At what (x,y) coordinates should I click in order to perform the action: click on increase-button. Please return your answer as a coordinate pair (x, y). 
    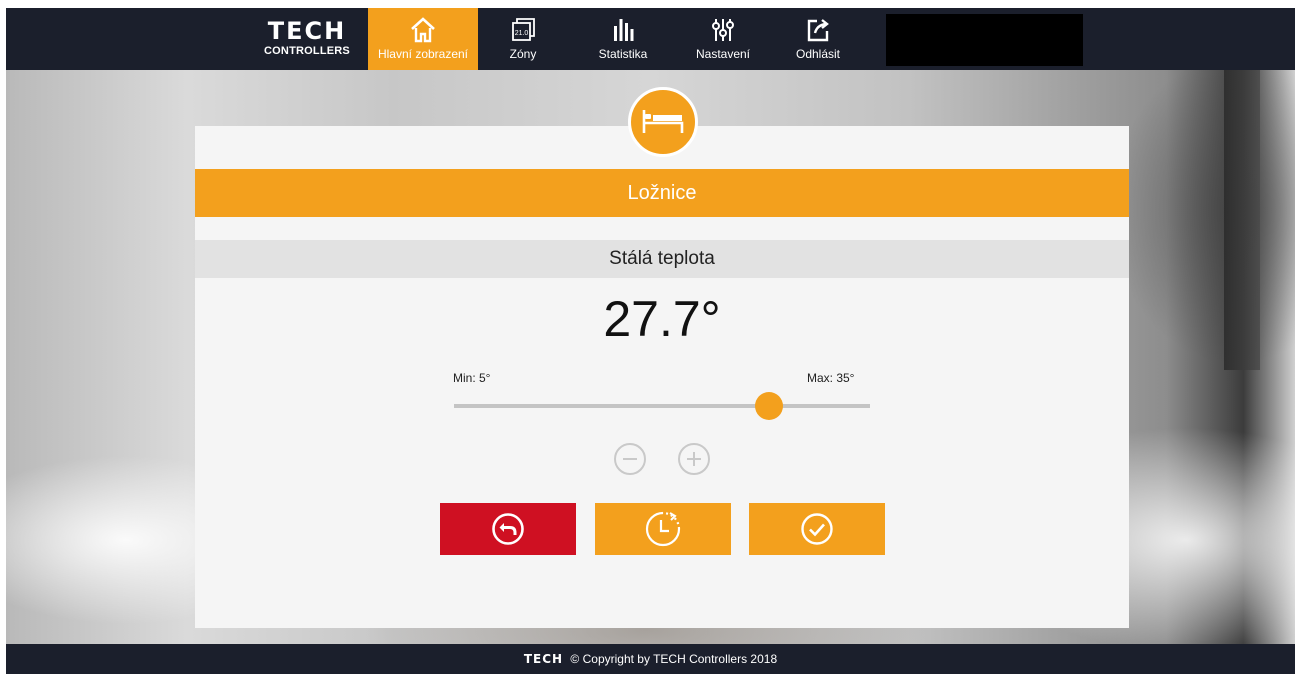
    Looking at the image, I should click on (694, 459).